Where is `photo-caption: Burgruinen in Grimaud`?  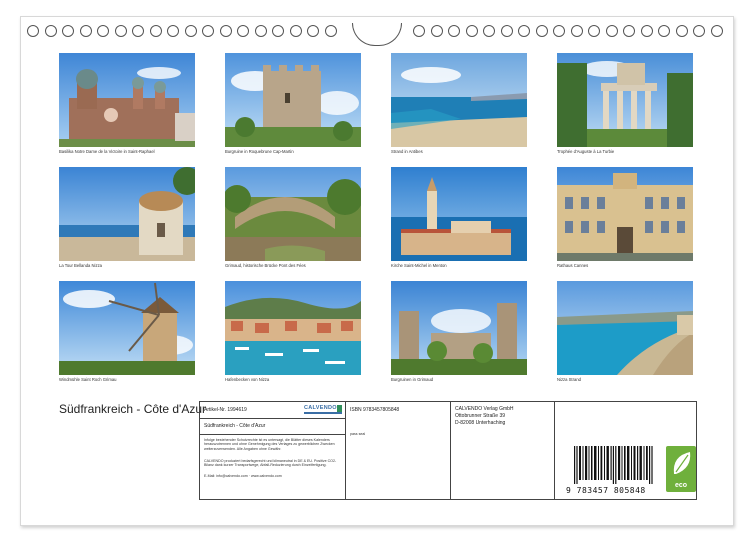 photo-caption: Burgruinen in Grimaud is located at coordinates (412, 379).